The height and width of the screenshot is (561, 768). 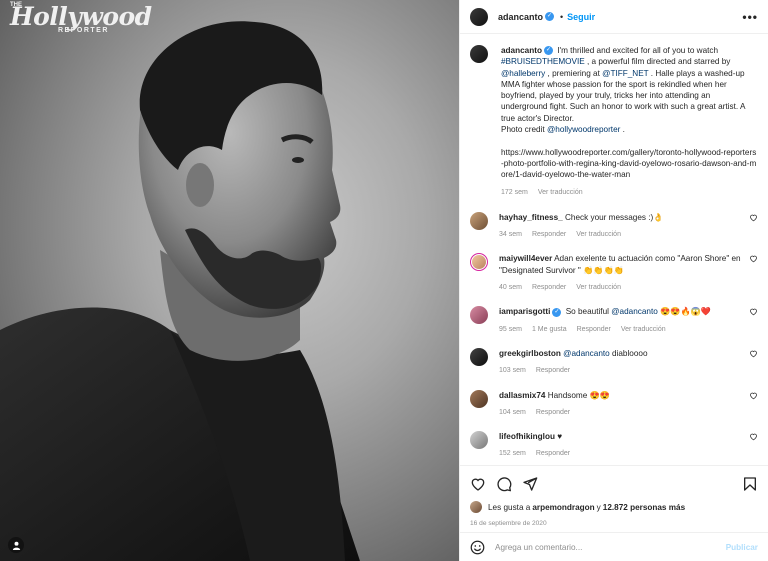 What do you see at coordinates (477, 547) in the screenshot?
I see `emoji-smiley-icon` at bounding box center [477, 547].